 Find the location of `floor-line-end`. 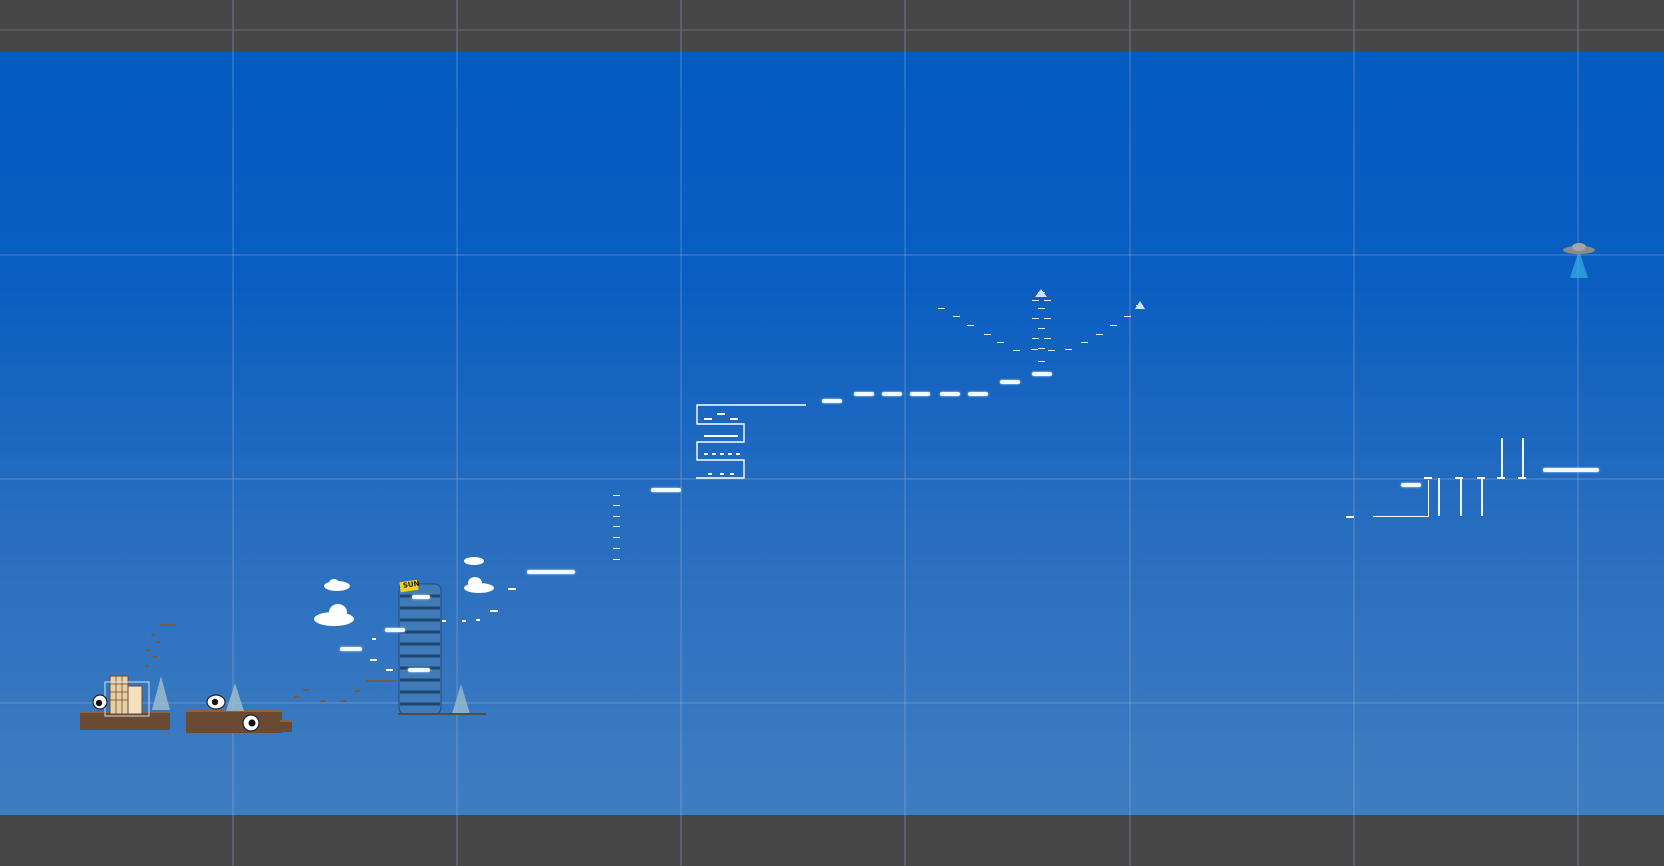

floor-line-end is located at coordinates (1428, 498).